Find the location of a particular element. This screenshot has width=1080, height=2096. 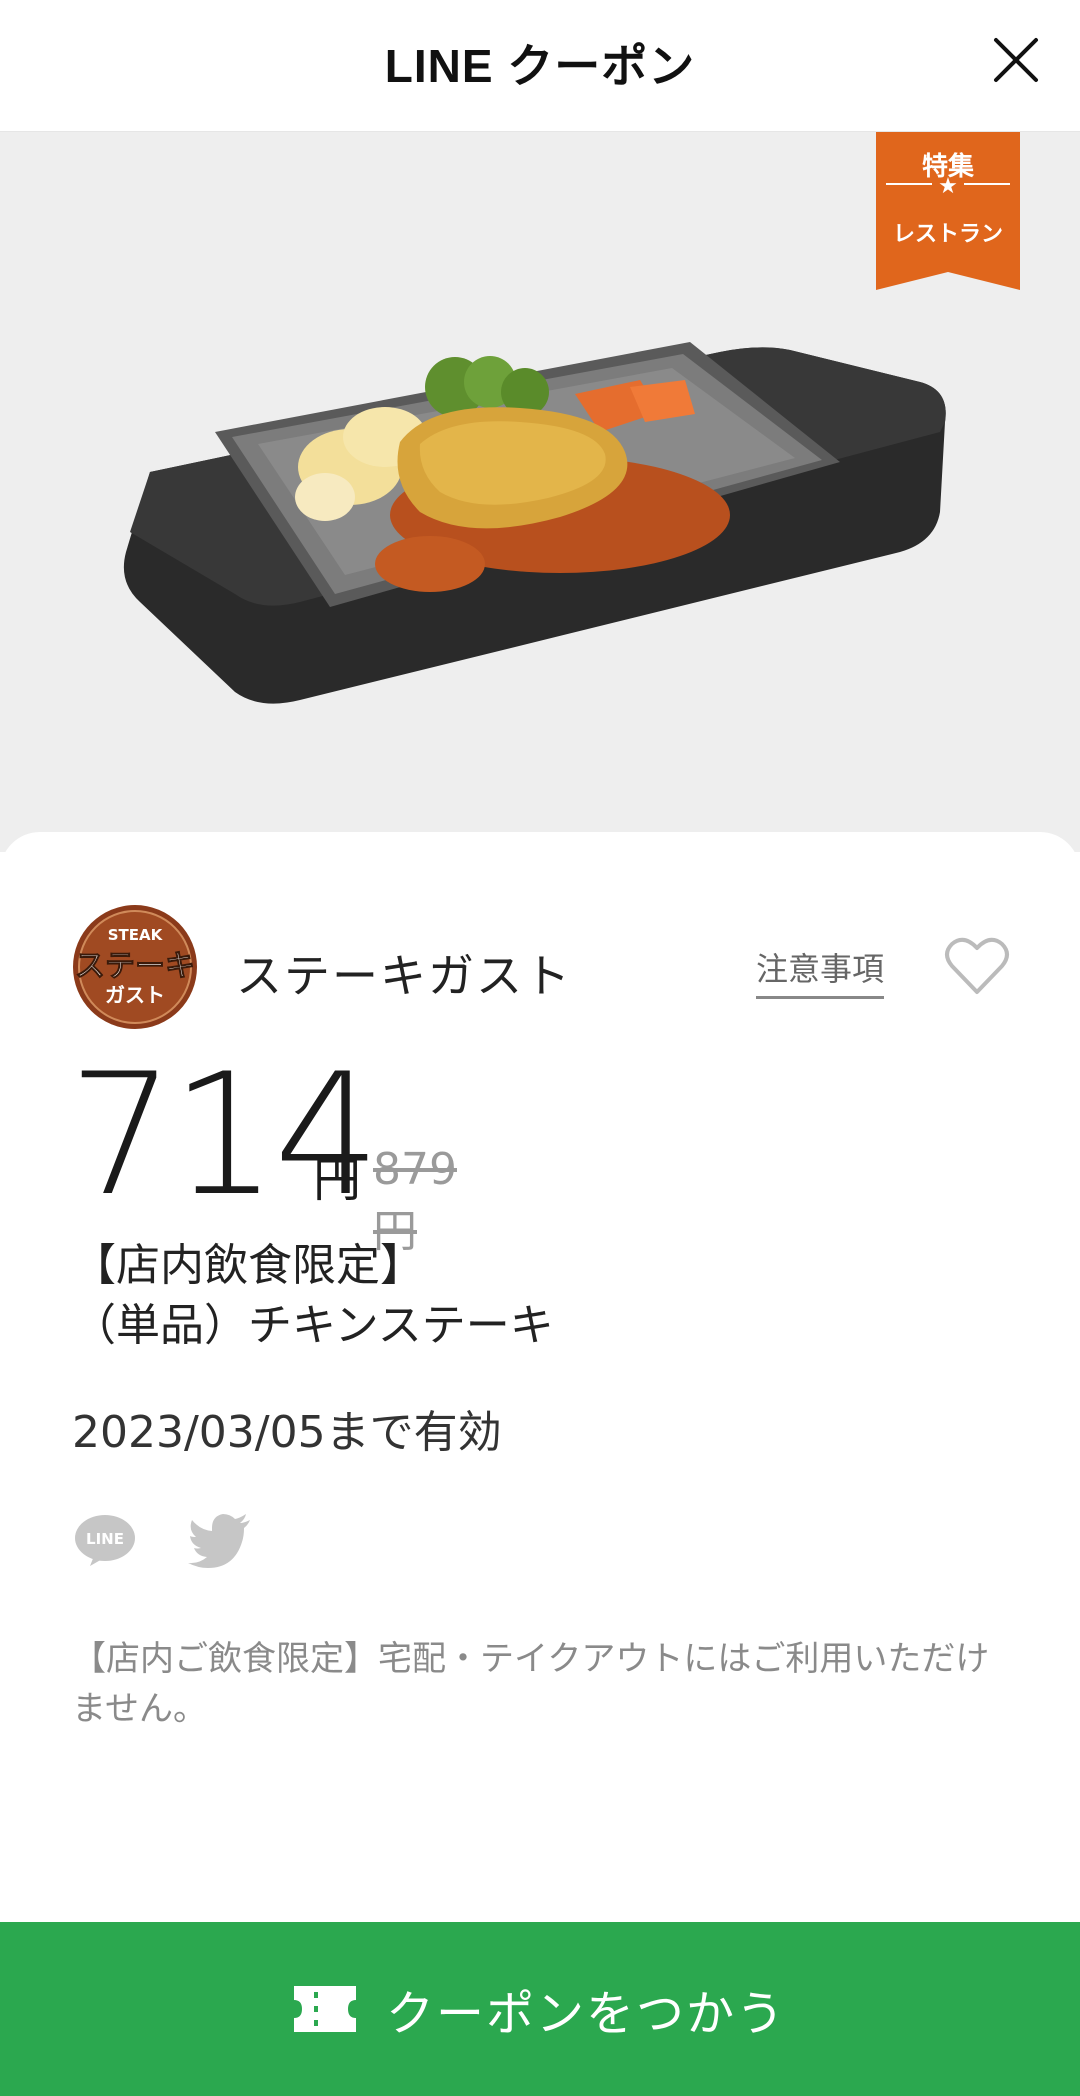

line-share-icon: LINE is located at coordinates (105, 1540).